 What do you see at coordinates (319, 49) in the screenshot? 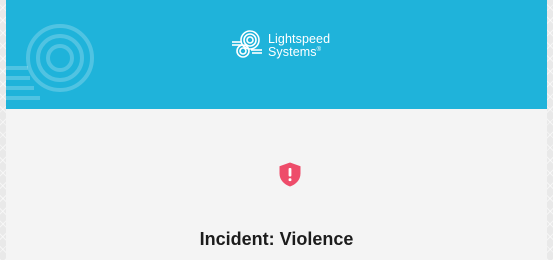
I see `trademark-symbol: ®` at bounding box center [319, 49].